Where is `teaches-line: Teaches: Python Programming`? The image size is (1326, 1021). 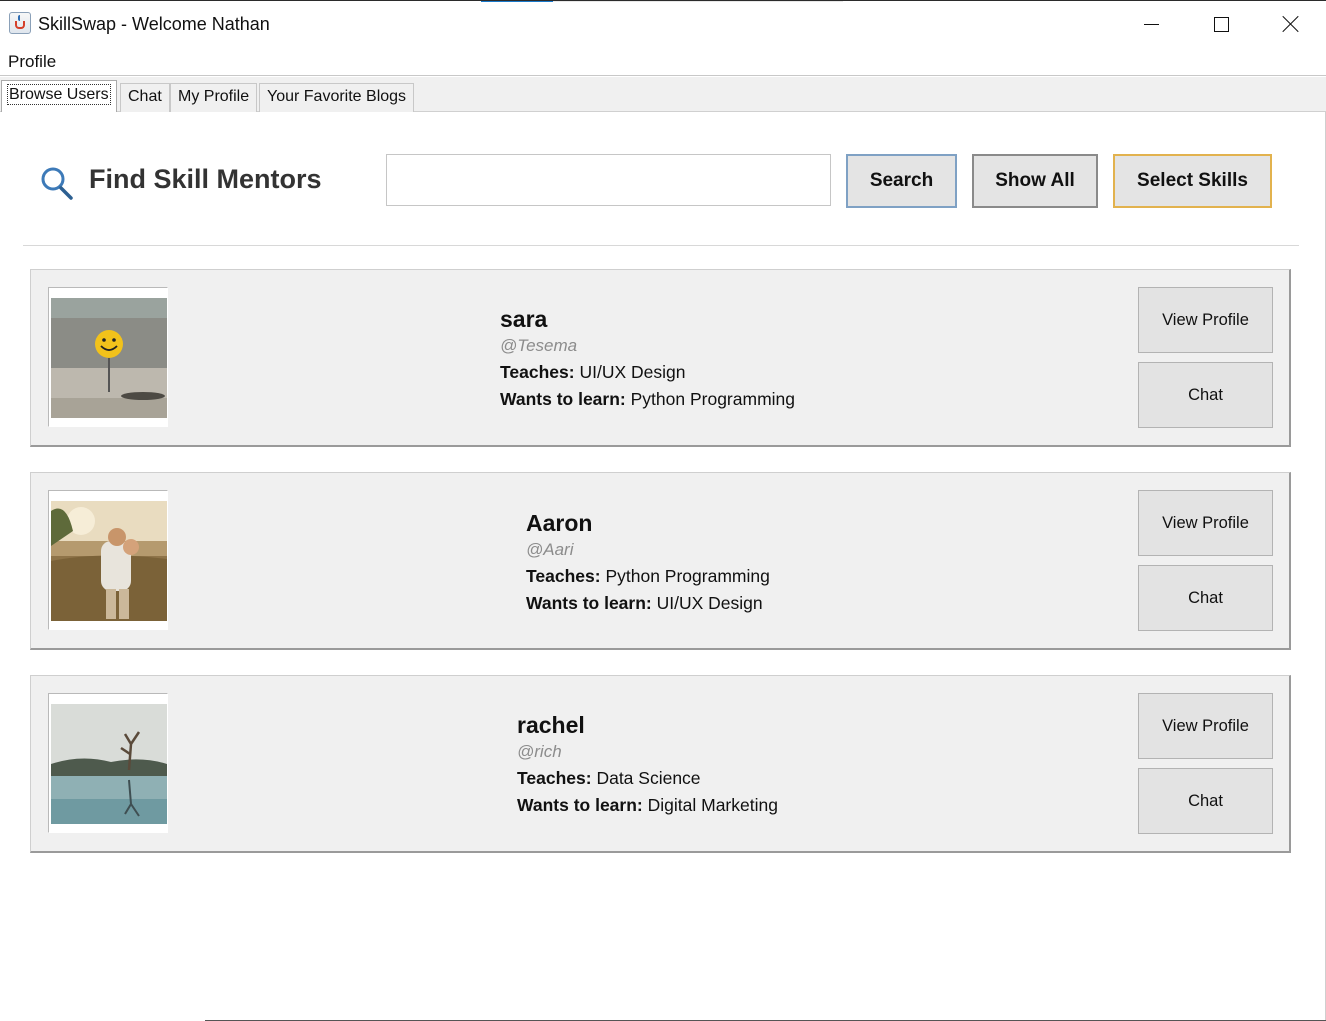
teaches-line: Teaches: Python Programming is located at coordinates (648, 576).